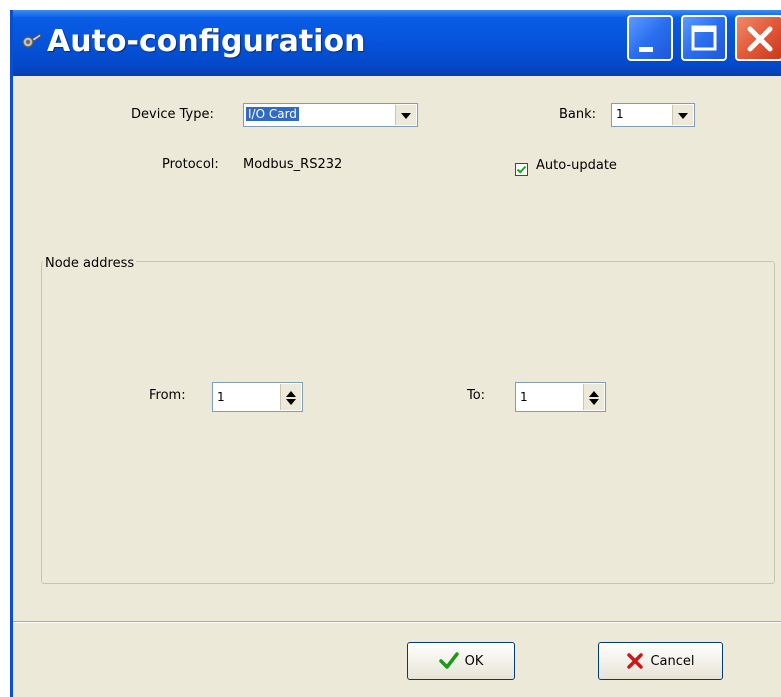 The width and height of the screenshot is (781, 697). What do you see at coordinates (653, 115) in the screenshot?
I see `bank-select: 1` at bounding box center [653, 115].